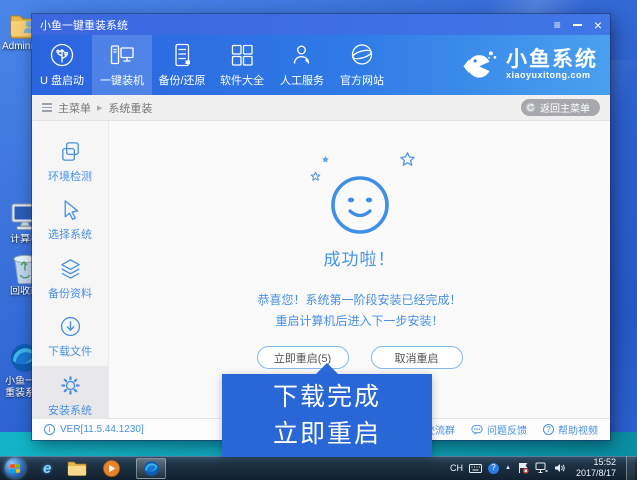 Image resolution: width=637 pixels, height=480 pixels. What do you see at coordinates (577, 24) in the screenshot?
I see `minimize-icon` at bounding box center [577, 24].